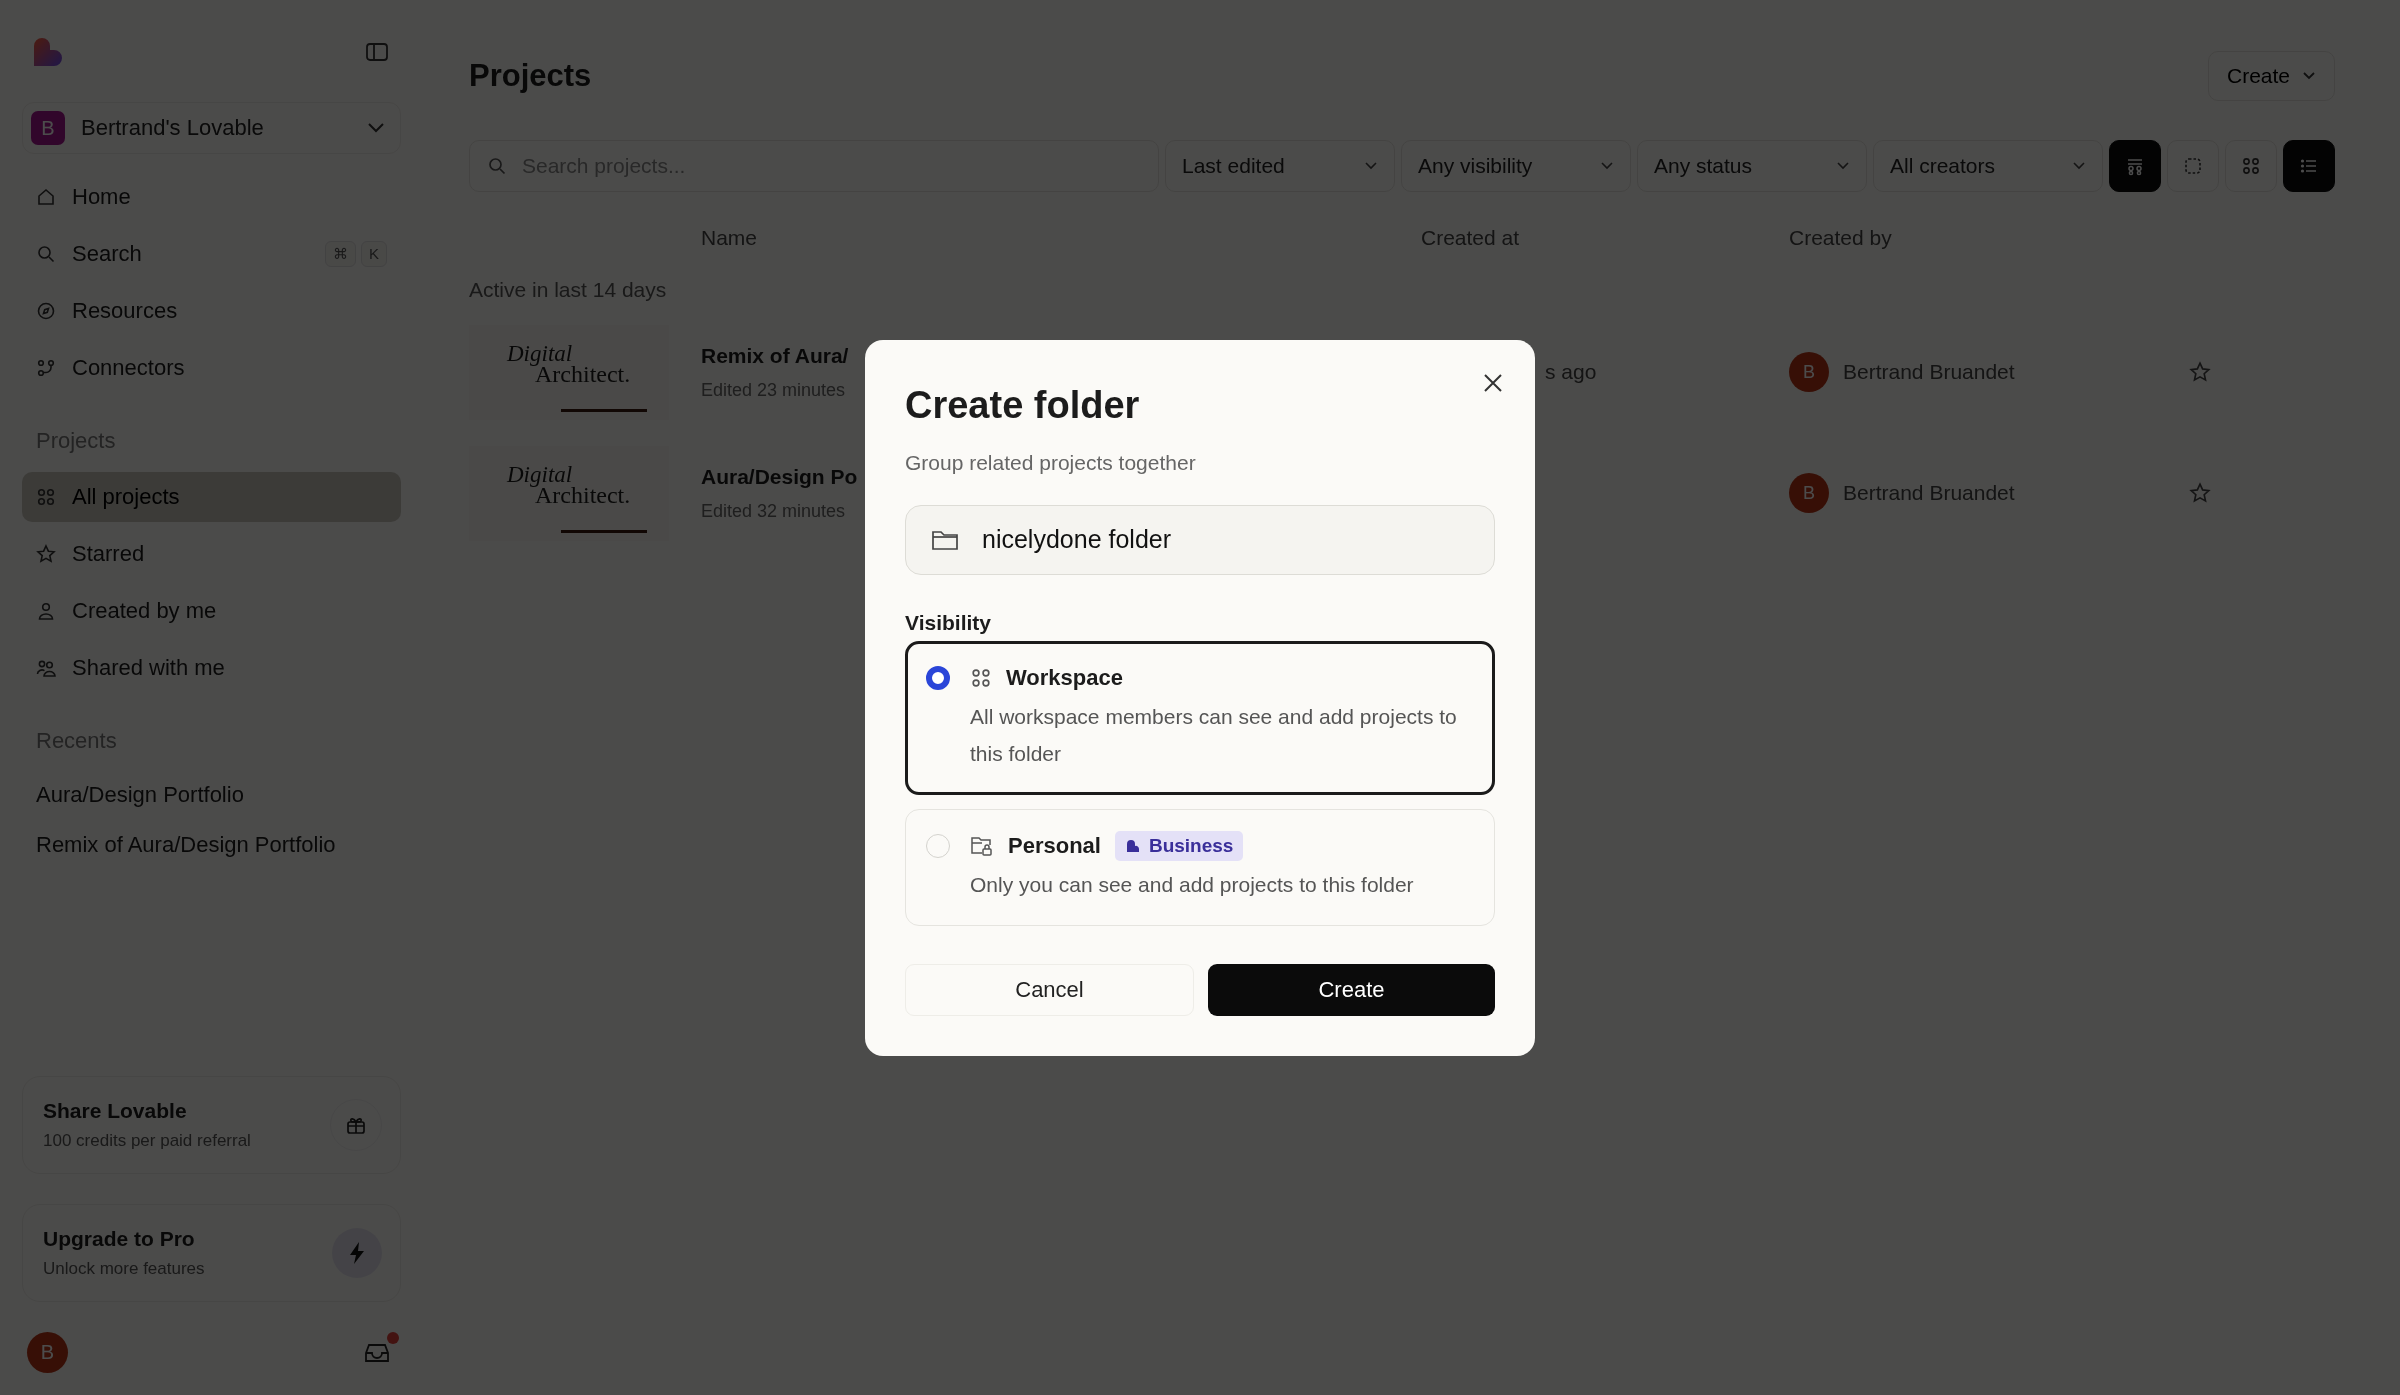 The width and height of the screenshot is (2400, 1395). What do you see at coordinates (115, 1111) in the screenshot?
I see `card-title: Share Lovable` at bounding box center [115, 1111].